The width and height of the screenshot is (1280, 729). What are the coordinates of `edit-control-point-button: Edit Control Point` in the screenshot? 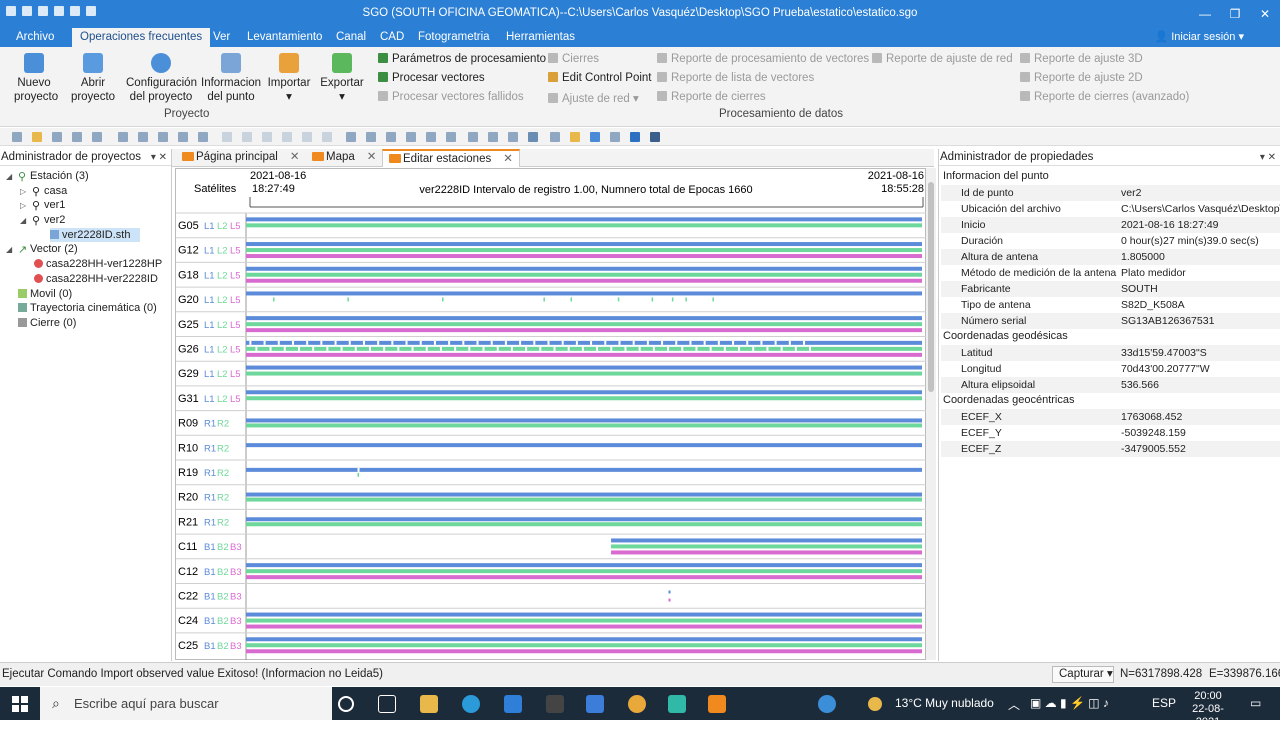 It's located at (600, 78).